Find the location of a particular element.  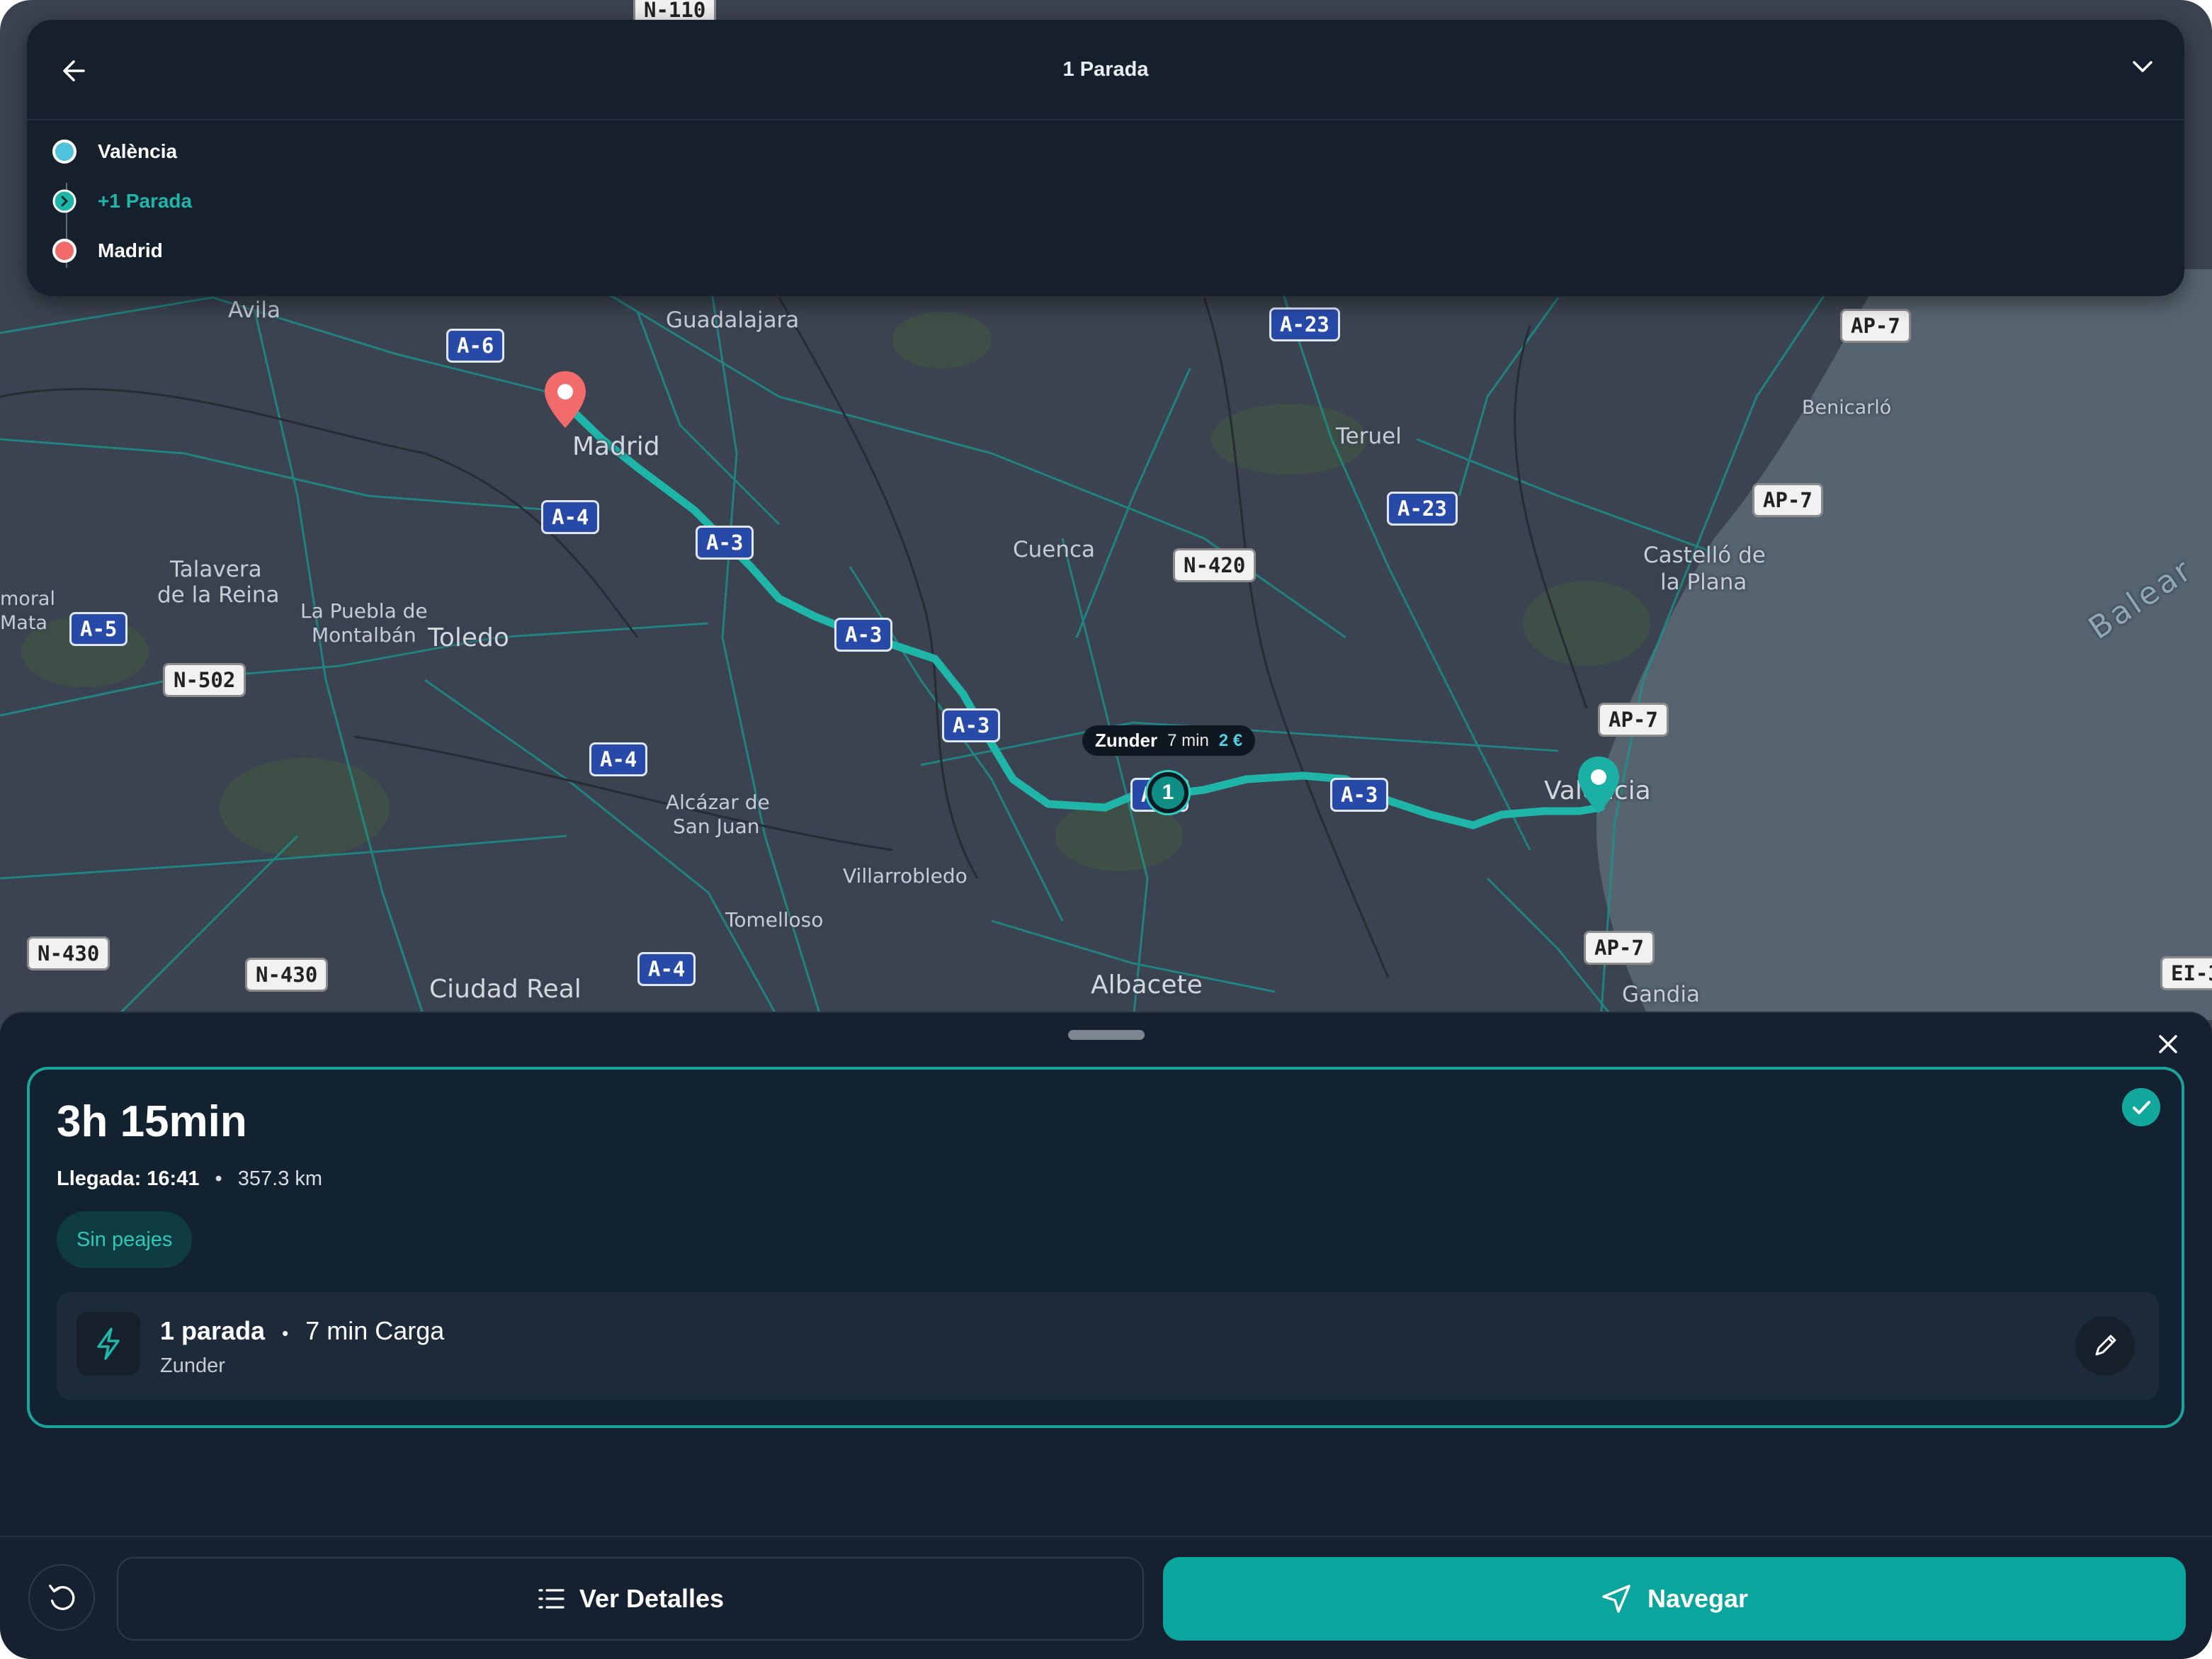

place-label: Gandia is located at coordinates (1661, 994).